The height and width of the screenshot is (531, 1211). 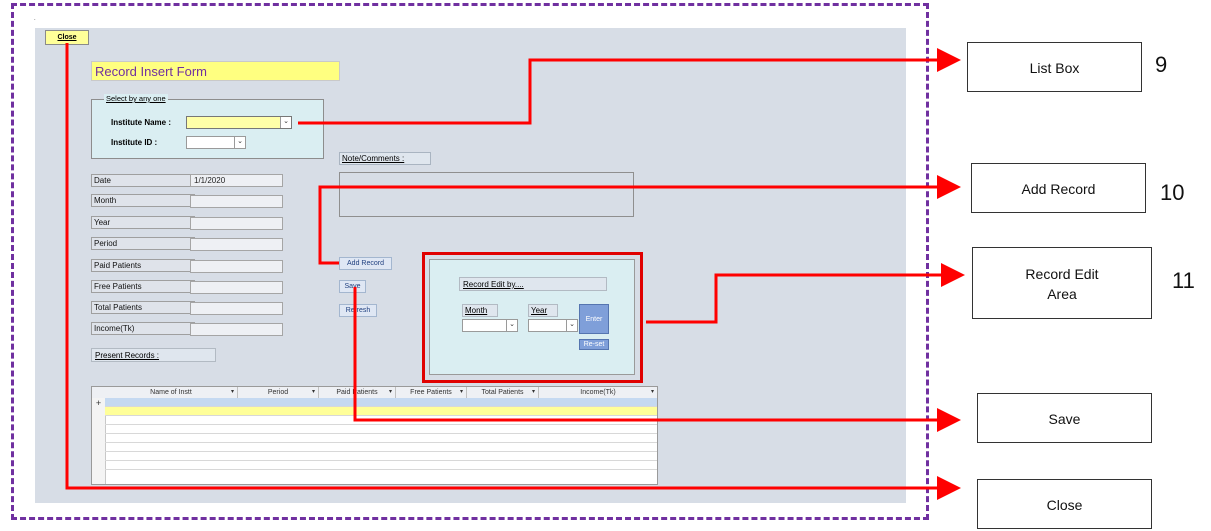 I want to click on arrow-save, so click(x=657, y=359).